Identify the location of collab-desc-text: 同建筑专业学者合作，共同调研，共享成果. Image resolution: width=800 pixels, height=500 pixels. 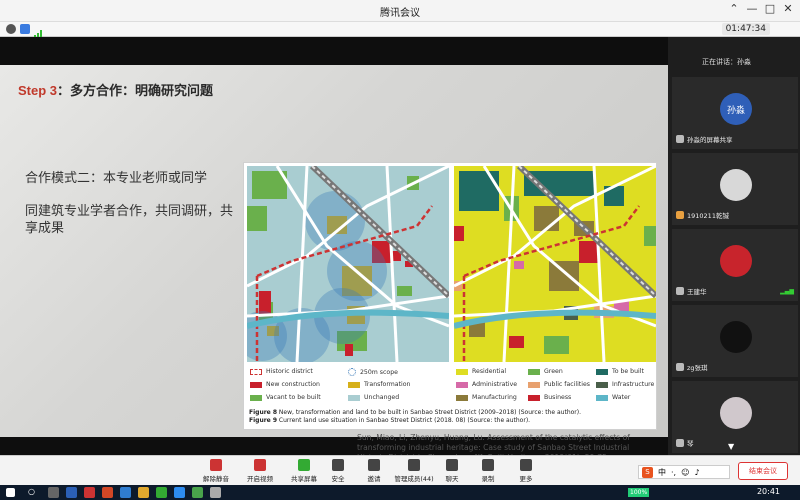
(129, 220).